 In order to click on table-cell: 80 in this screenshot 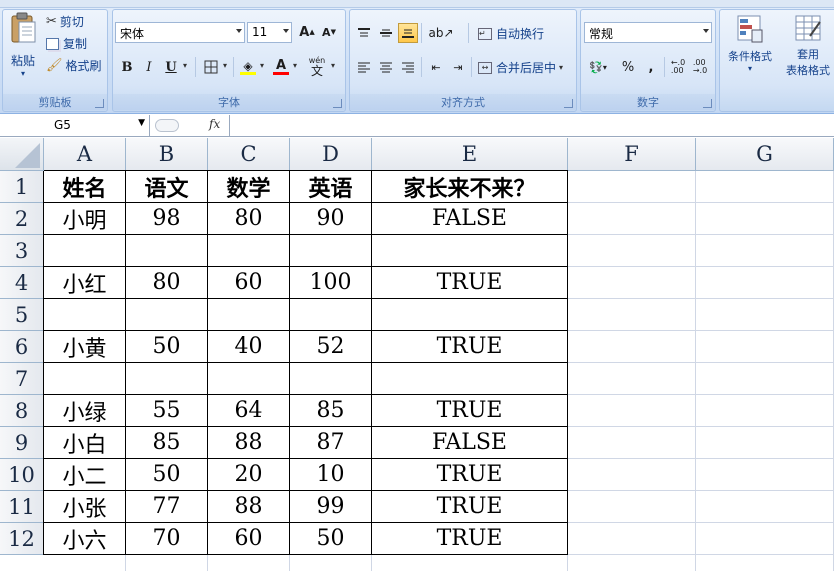, I will do `click(166, 282)`.